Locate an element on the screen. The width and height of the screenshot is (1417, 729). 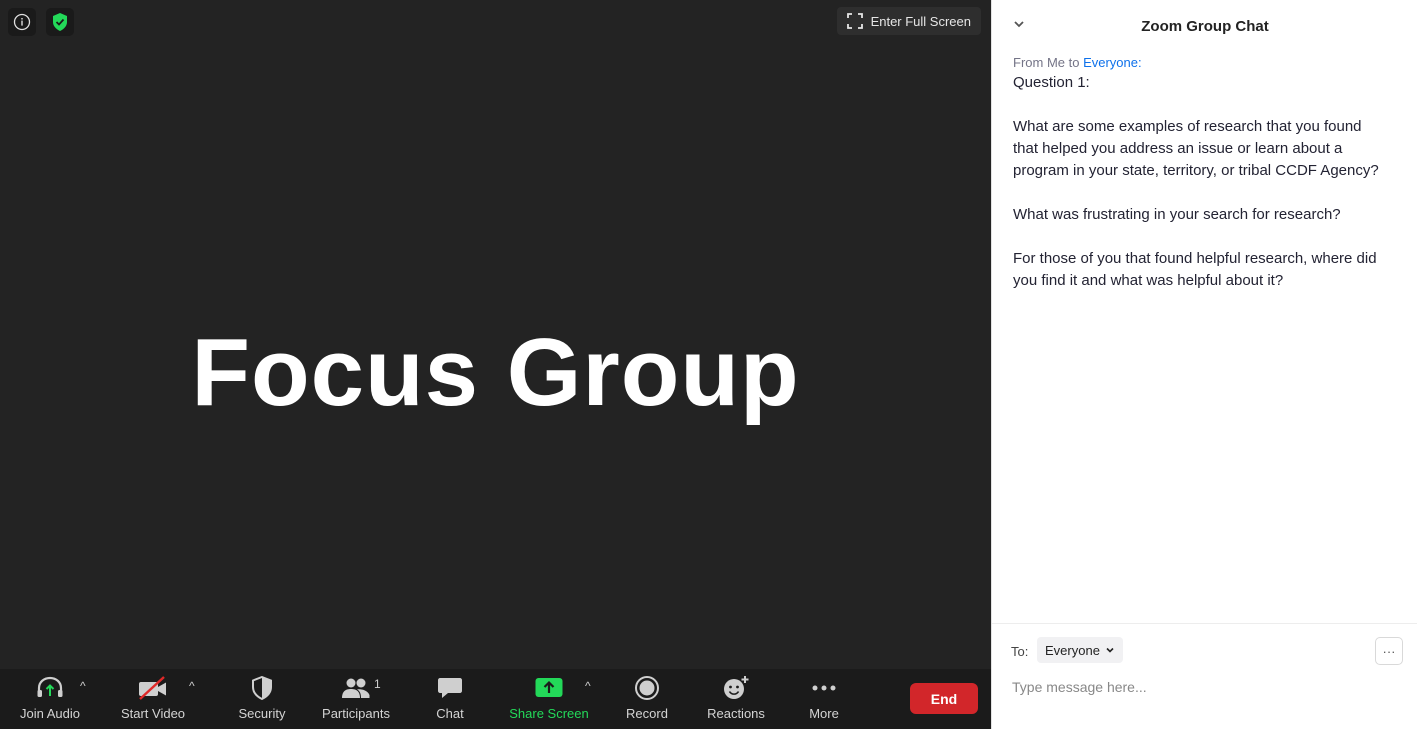
message-recipient-link: Everyone: is located at coordinates (1112, 62).